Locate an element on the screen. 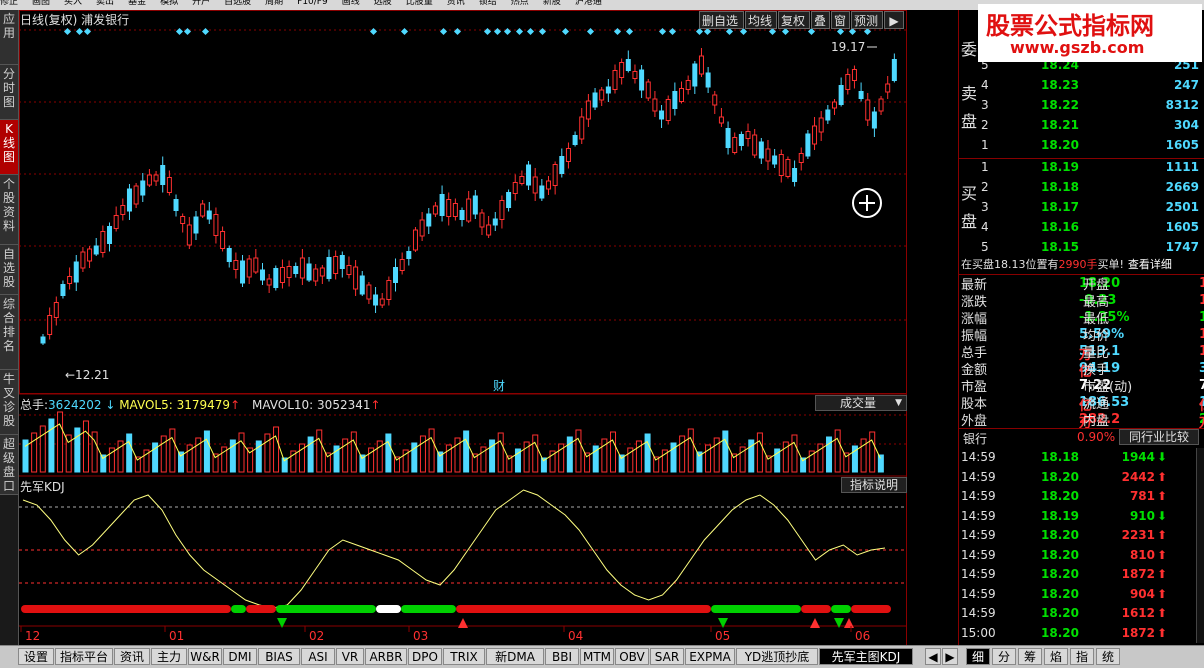  topbar-item: 自选股 is located at coordinates (237, 3).